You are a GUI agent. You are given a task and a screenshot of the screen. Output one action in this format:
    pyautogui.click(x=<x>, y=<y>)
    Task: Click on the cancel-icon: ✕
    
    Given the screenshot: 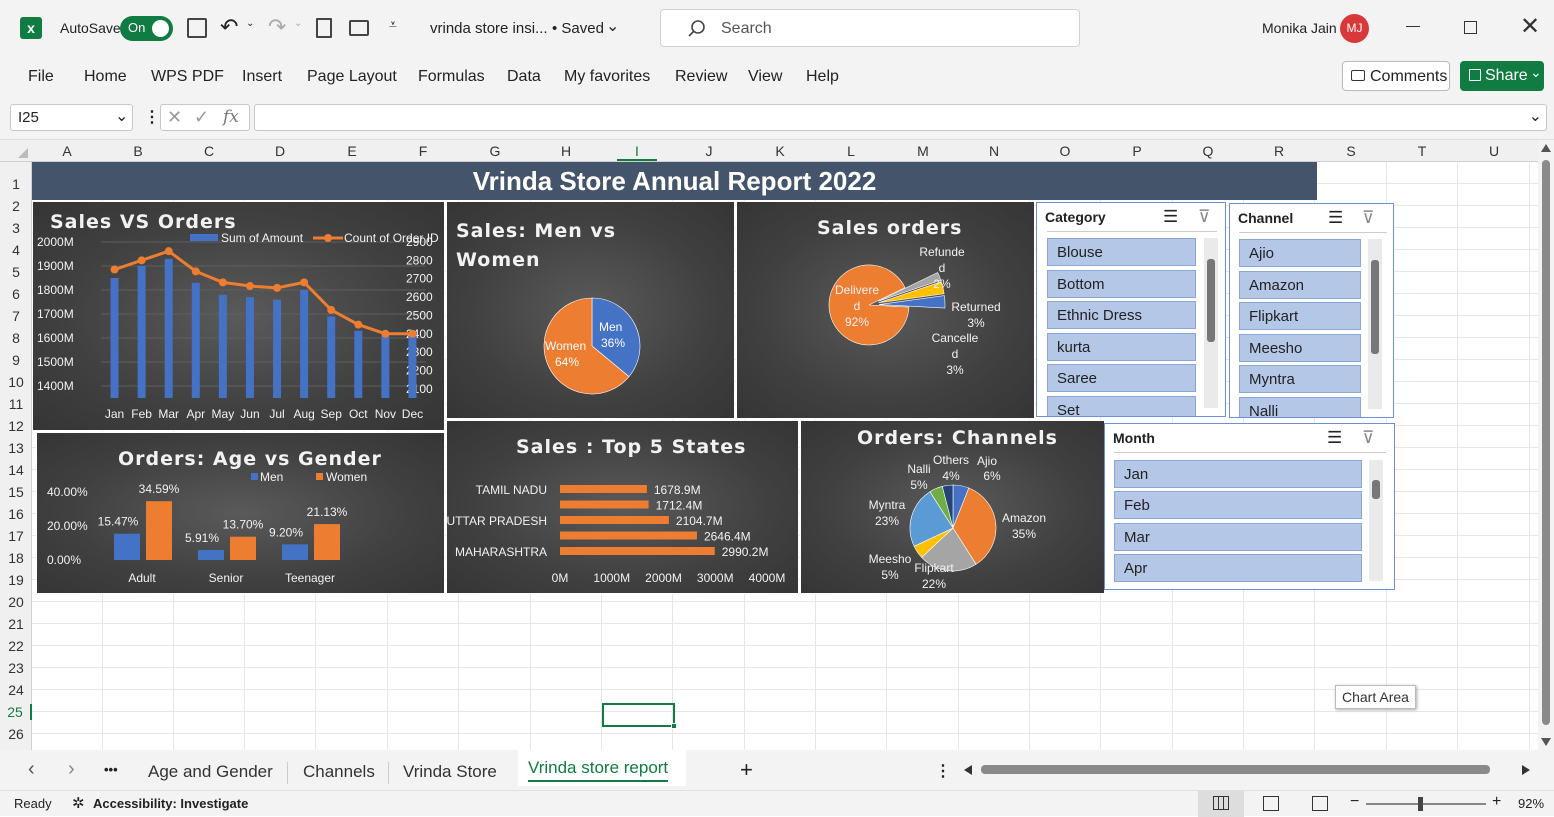 What is the action you would take?
    pyautogui.click(x=174, y=117)
    